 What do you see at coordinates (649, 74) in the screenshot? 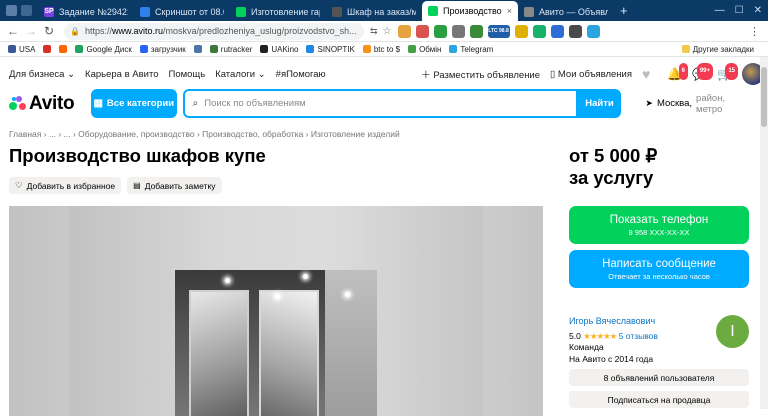
I see `favorites-heart-icon: ♥` at bounding box center [649, 74].